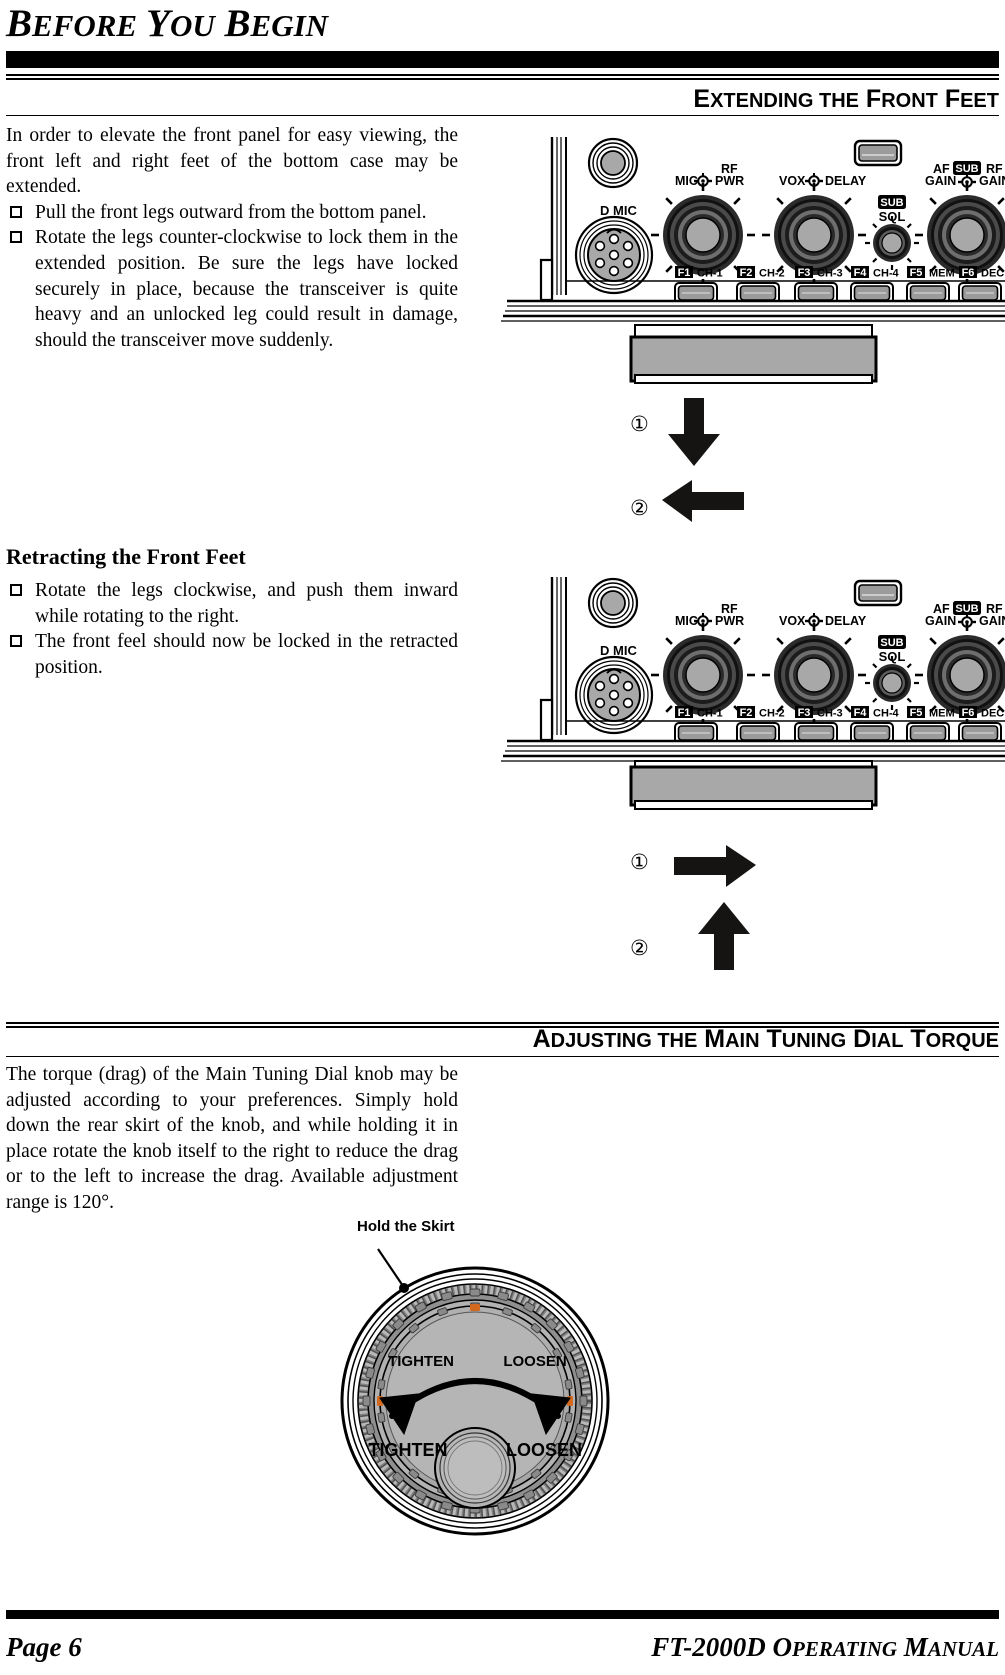 The width and height of the screenshot is (1005, 1675). Describe the element at coordinates (421, 1361) in the screenshot. I see `tighten-label: TIGHTEN` at that location.